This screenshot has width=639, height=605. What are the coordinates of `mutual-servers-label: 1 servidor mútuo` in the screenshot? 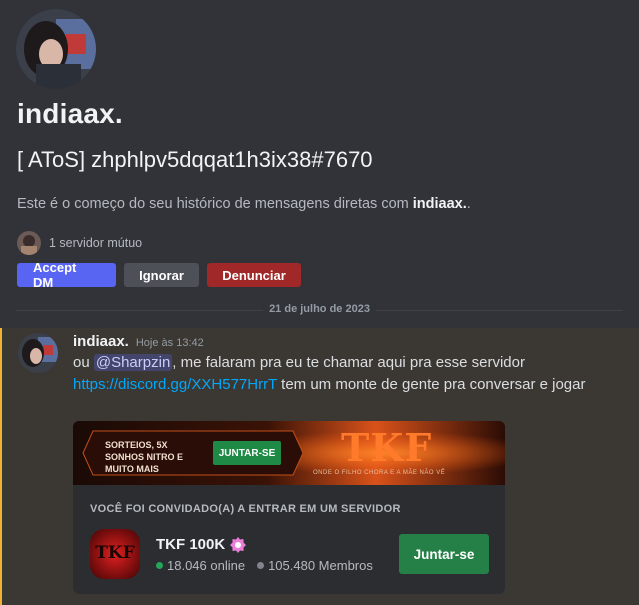 It's located at (96, 243).